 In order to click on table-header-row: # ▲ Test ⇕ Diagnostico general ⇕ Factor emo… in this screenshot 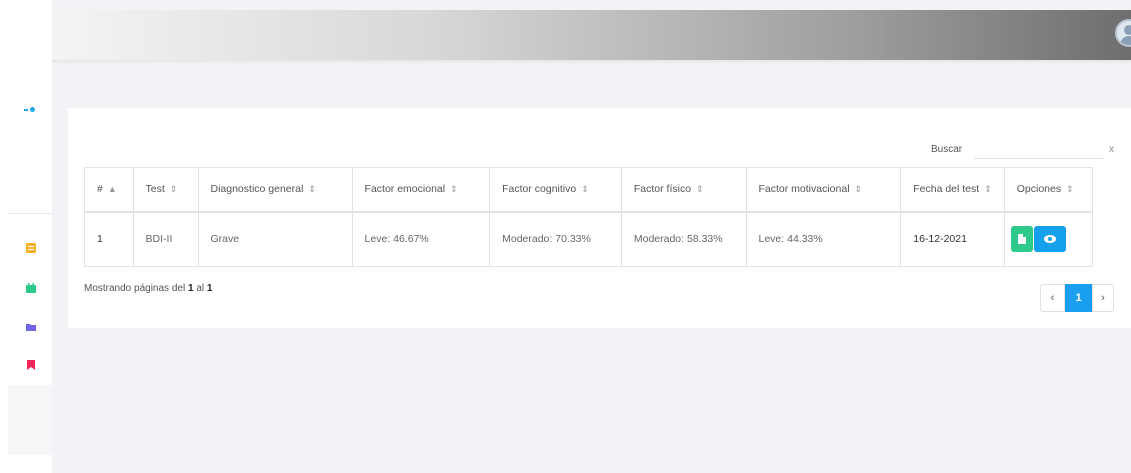, I will do `click(589, 190)`.